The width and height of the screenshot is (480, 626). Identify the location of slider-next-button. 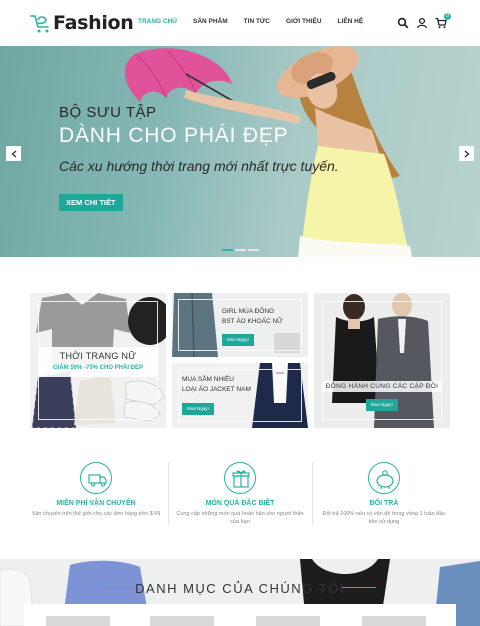
(466, 153).